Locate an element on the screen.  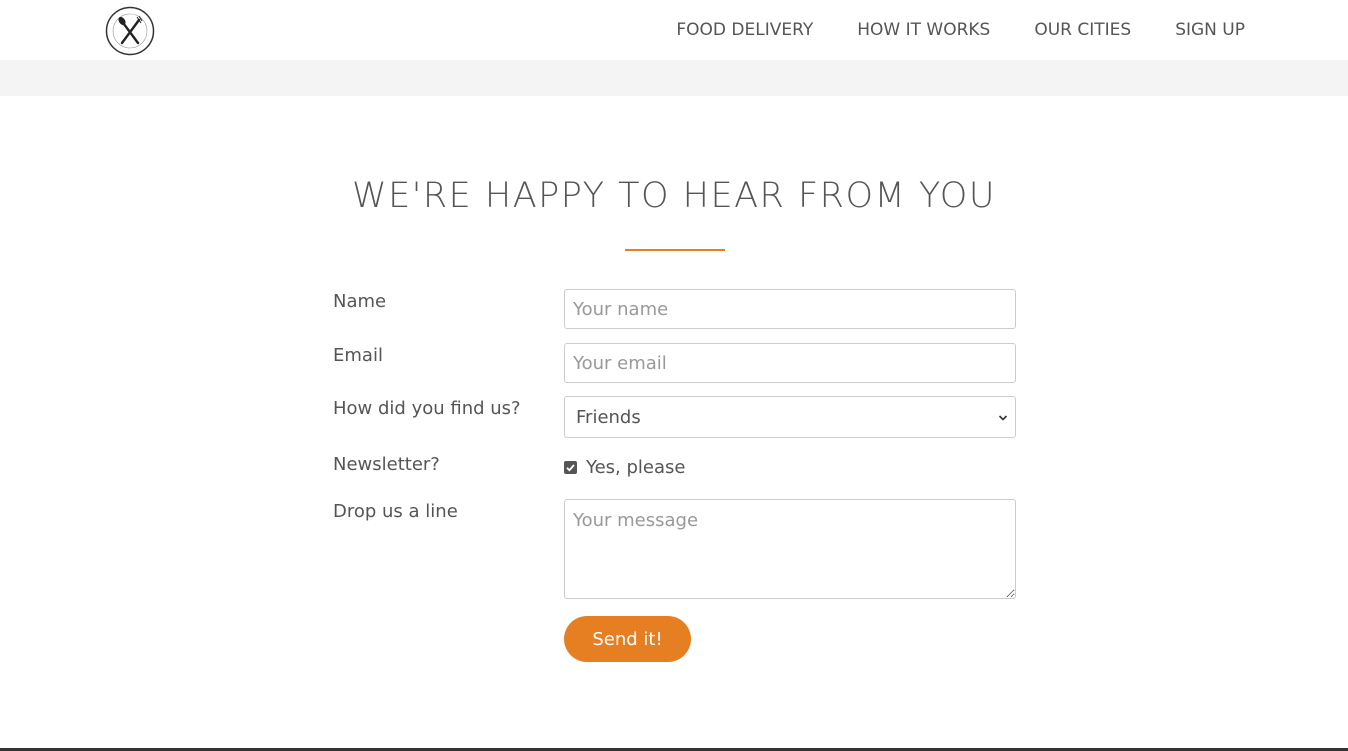
newsletter-label: Newsletter? is located at coordinates (386, 464).